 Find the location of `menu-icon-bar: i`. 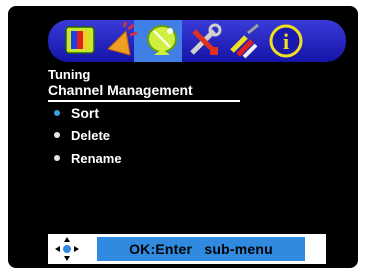

menu-icon-bar: i is located at coordinates (197, 41).